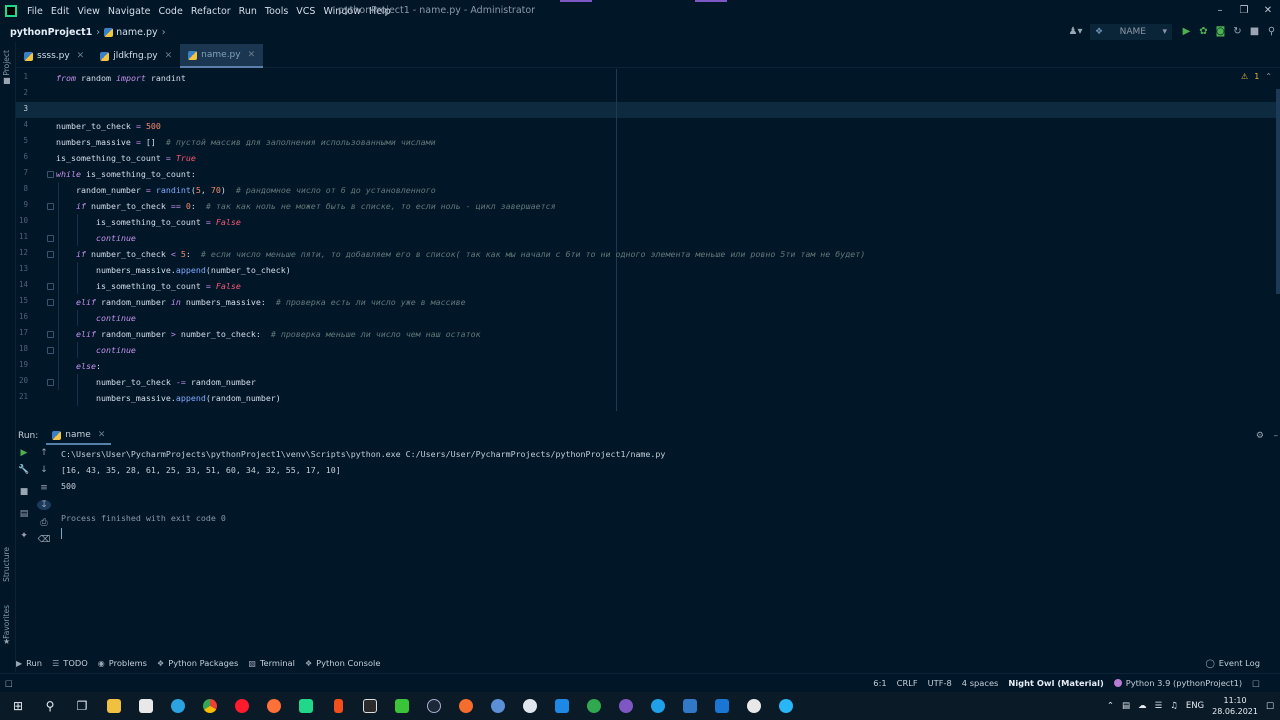 This screenshot has height=720, width=1280. What do you see at coordinates (305, 11) in the screenshot?
I see `menu-vcs: VCS` at bounding box center [305, 11].